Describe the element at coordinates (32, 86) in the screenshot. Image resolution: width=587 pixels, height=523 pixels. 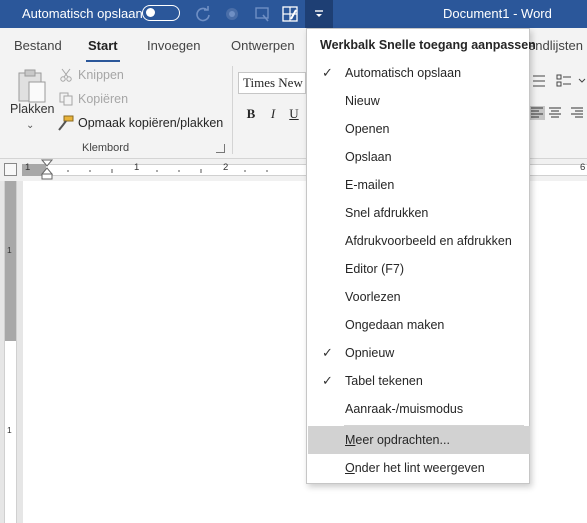
I see `paste-icon` at that location.